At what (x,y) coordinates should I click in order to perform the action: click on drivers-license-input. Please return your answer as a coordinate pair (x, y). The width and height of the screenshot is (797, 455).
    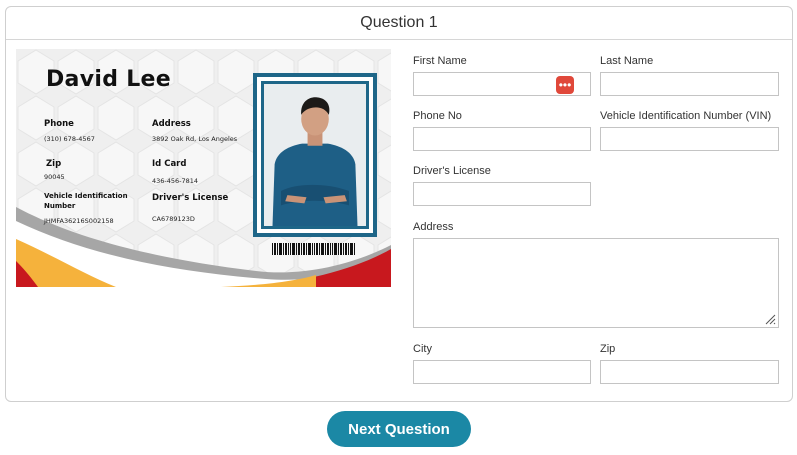
    Looking at the image, I should click on (502, 194).